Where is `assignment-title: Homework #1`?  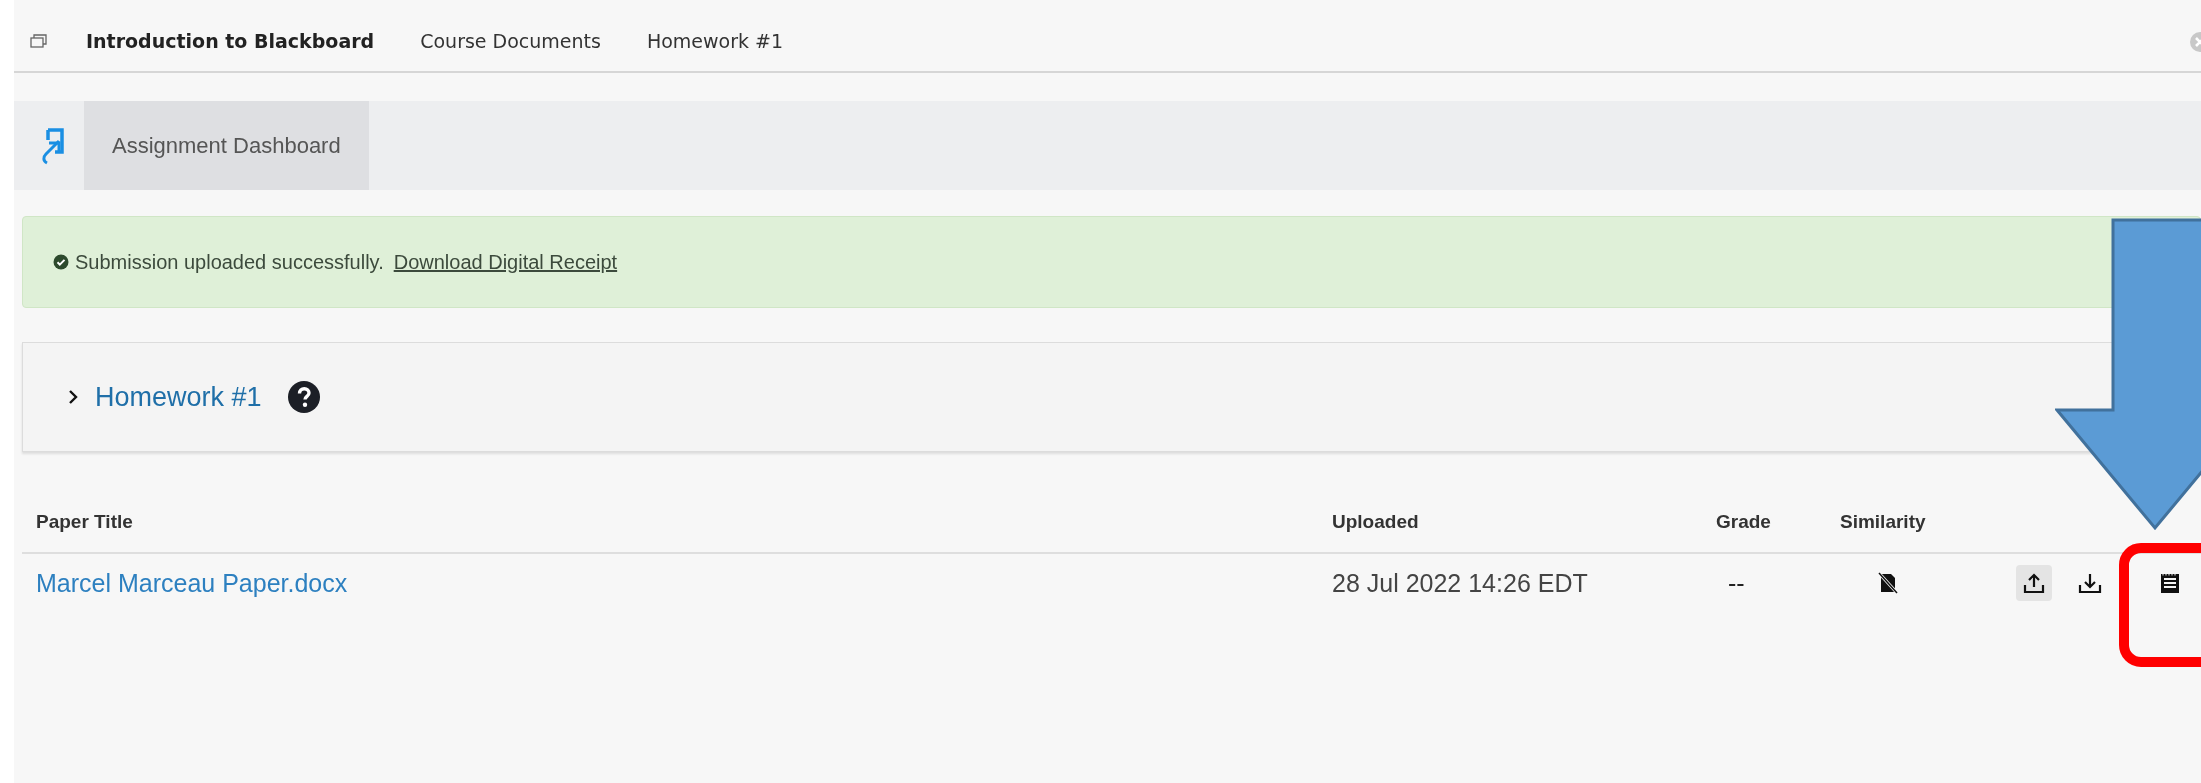
assignment-title: Homework #1 is located at coordinates (178, 397).